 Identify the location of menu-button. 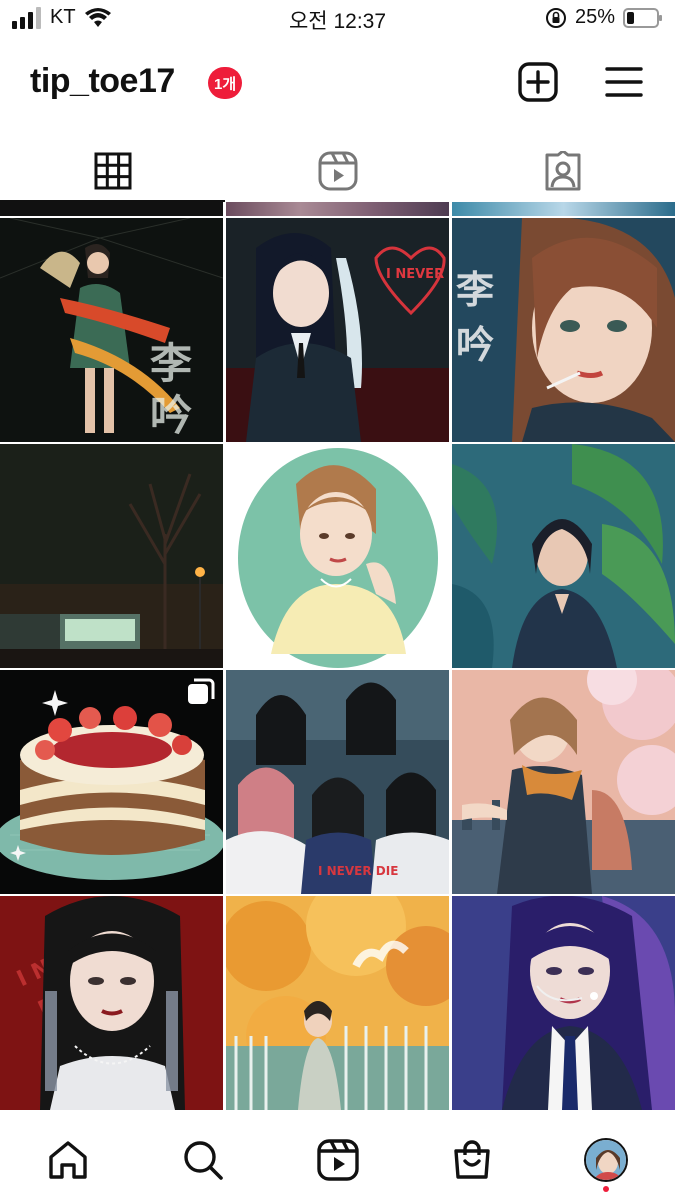
(624, 82).